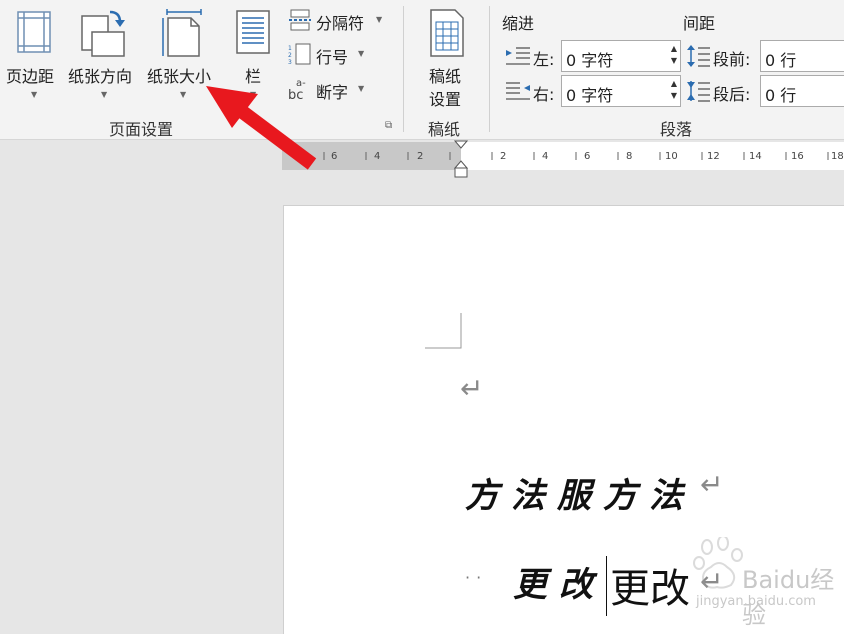  I want to click on line-numbers-icon: 1 2 3, so click(299, 54).